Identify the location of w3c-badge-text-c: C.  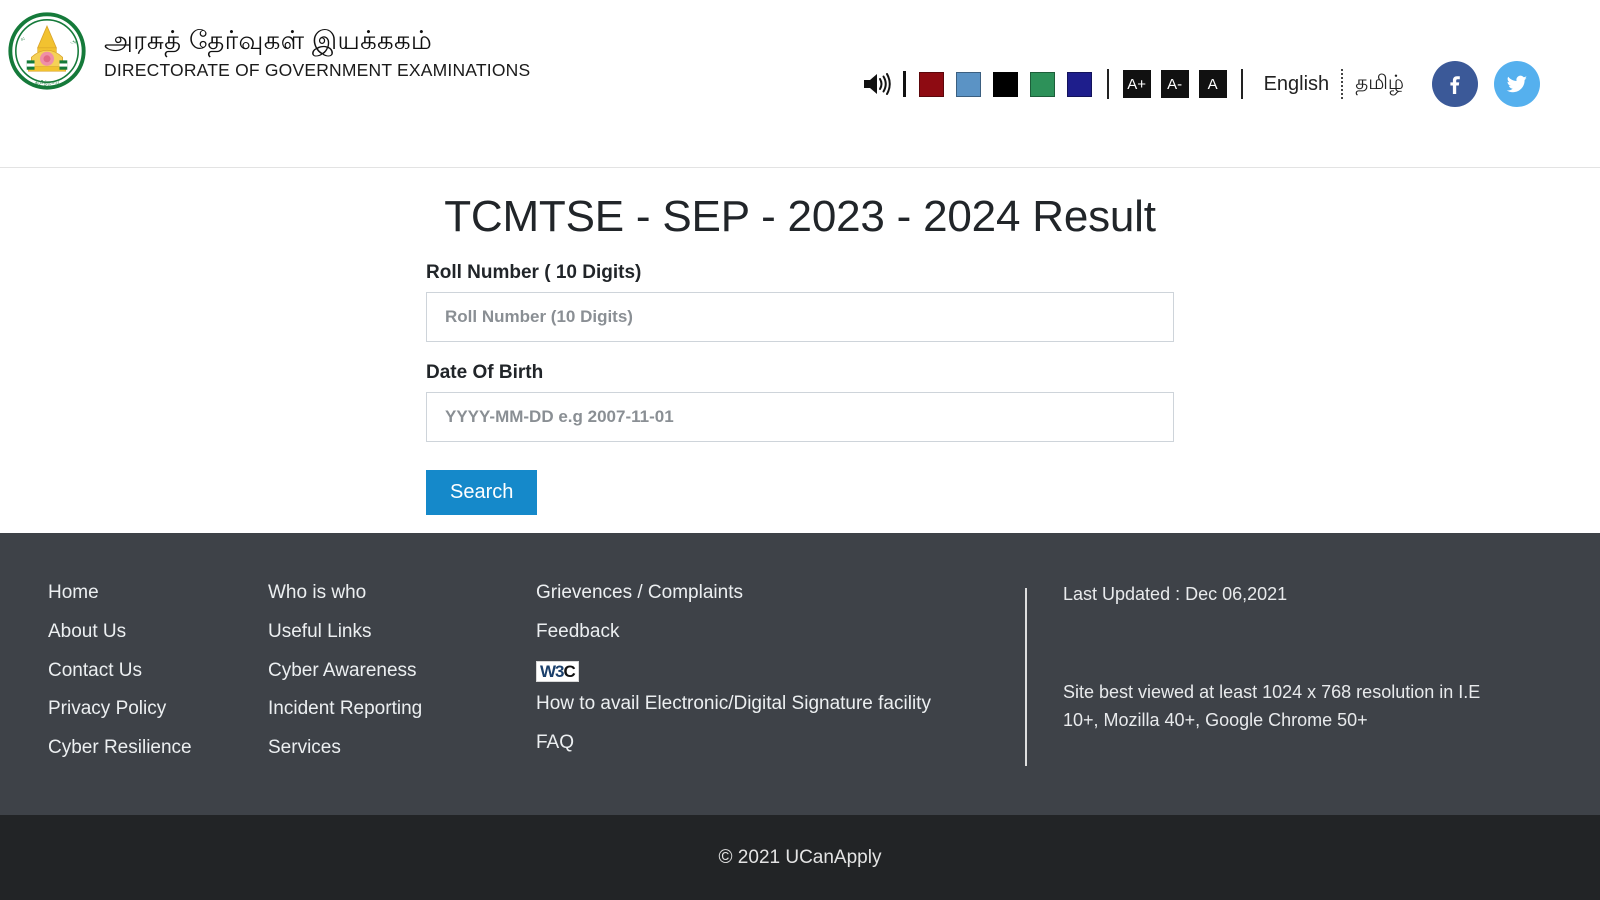
(569, 671).